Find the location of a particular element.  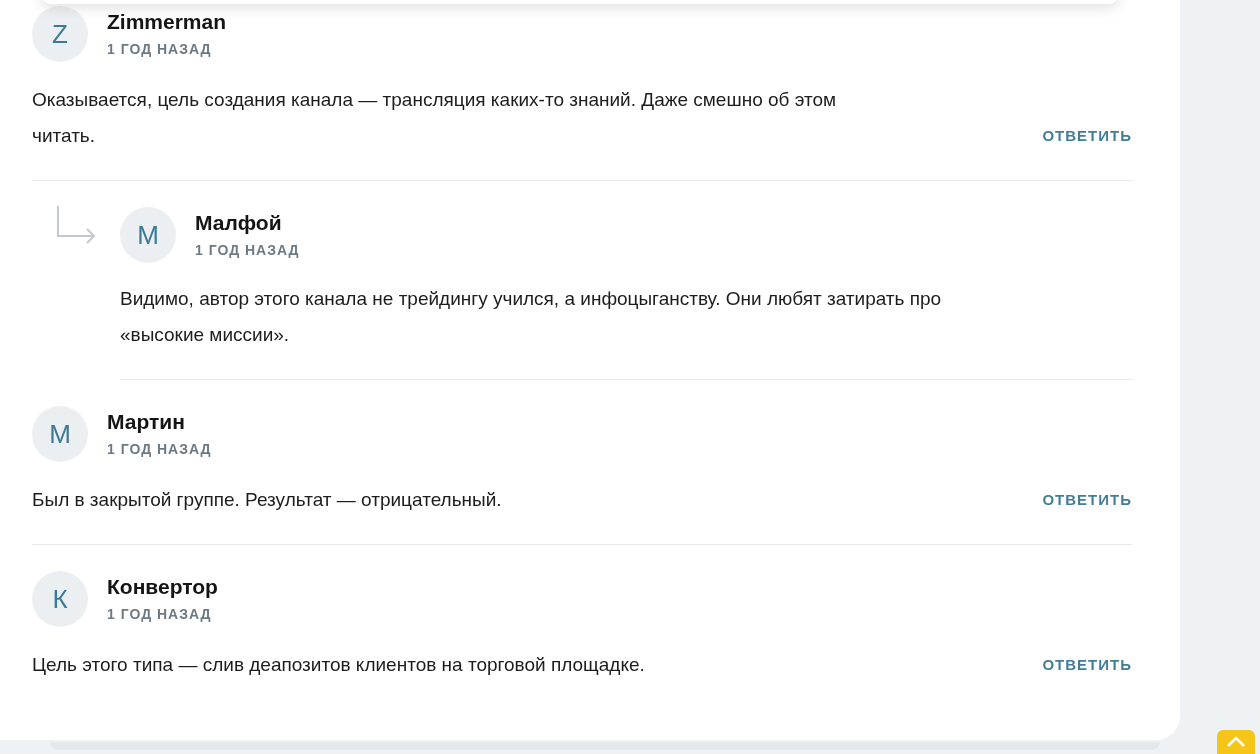

author-name: Мартин is located at coordinates (146, 422).